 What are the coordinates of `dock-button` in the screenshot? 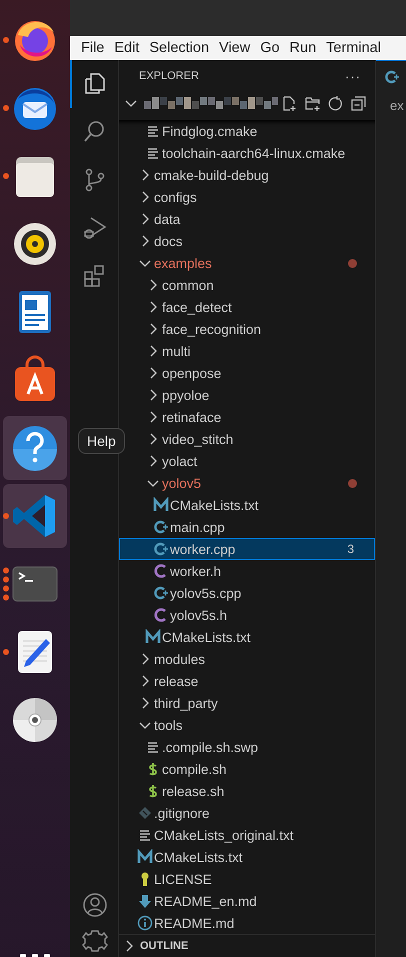 It's located at (35, 448).